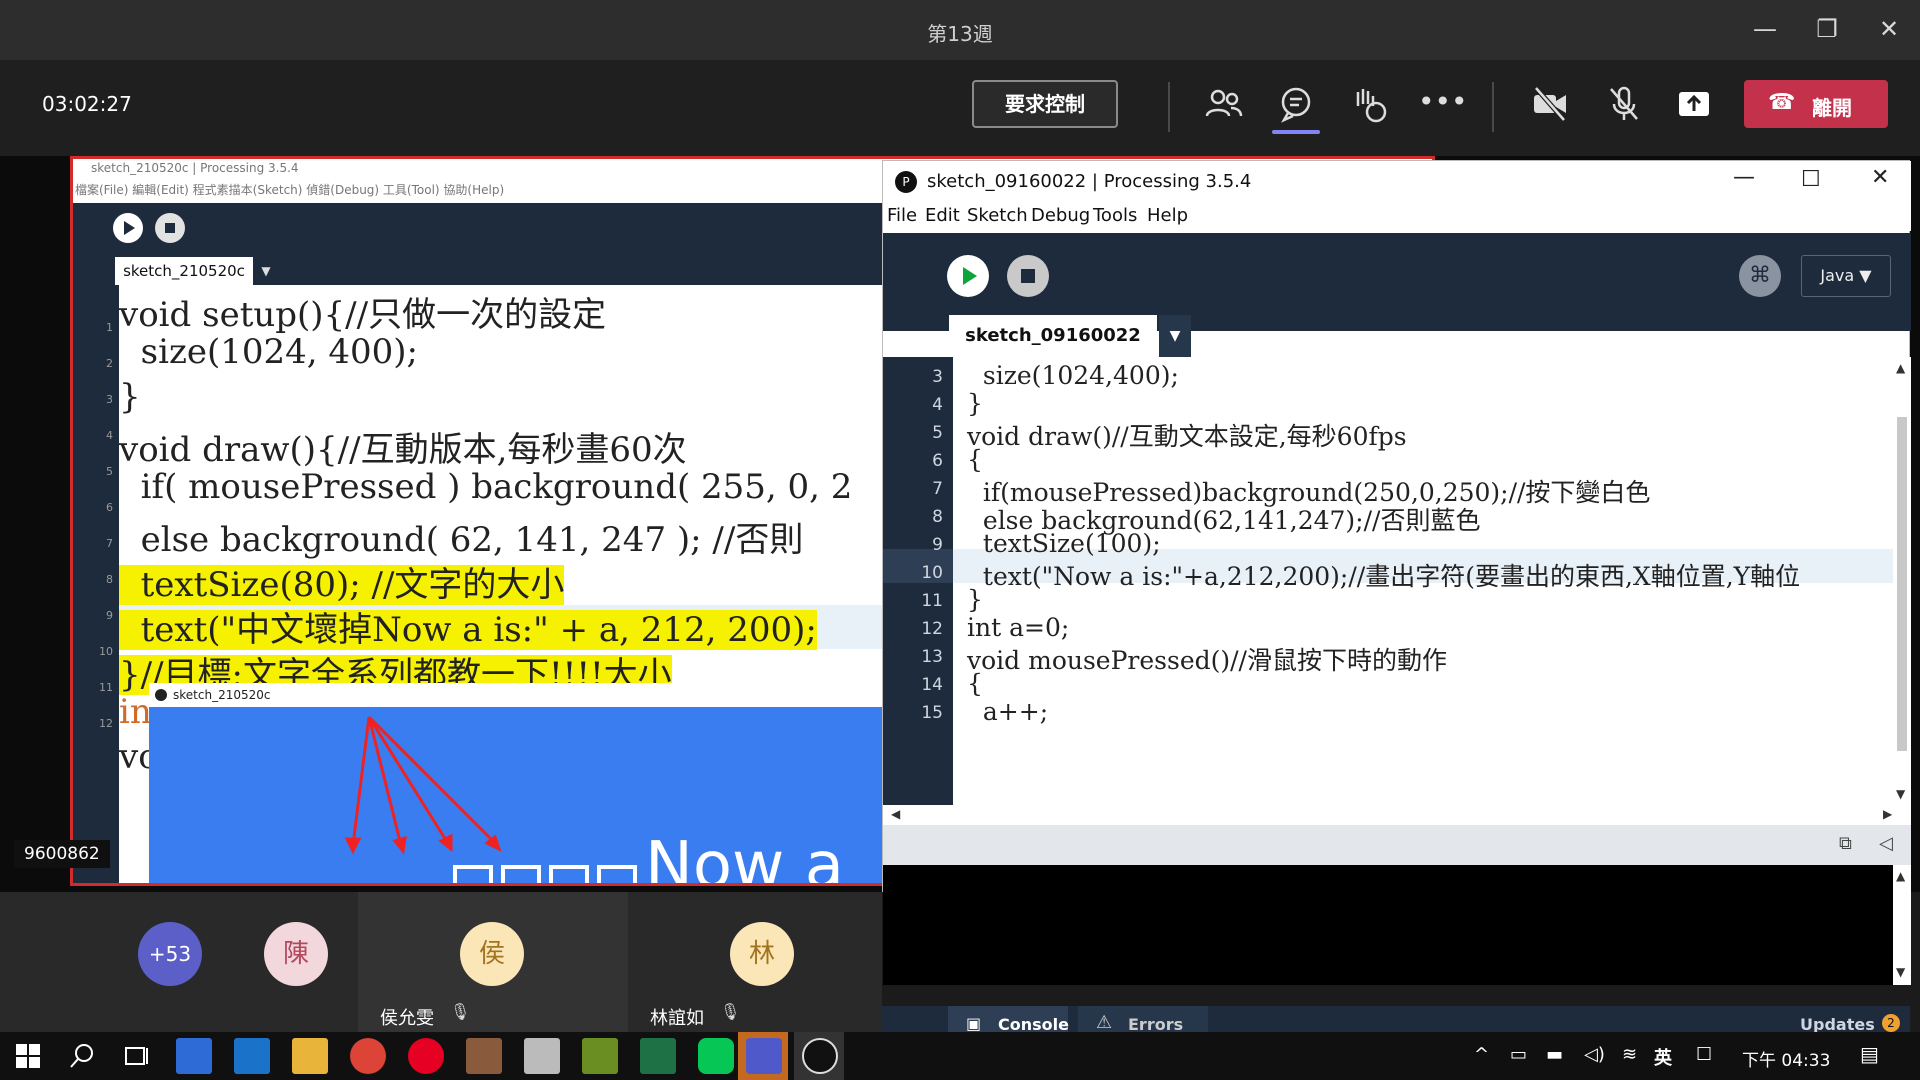 The image size is (1920, 1080). I want to click on scroll-left-icon: ◀, so click(895, 814).